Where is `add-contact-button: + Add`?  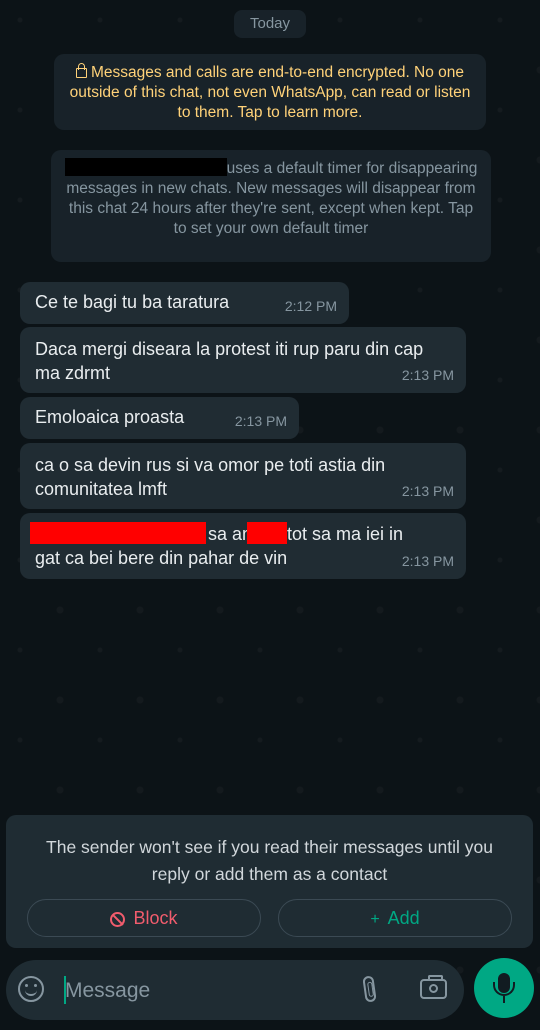 add-contact-button: + Add is located at coordinates (395, 918).